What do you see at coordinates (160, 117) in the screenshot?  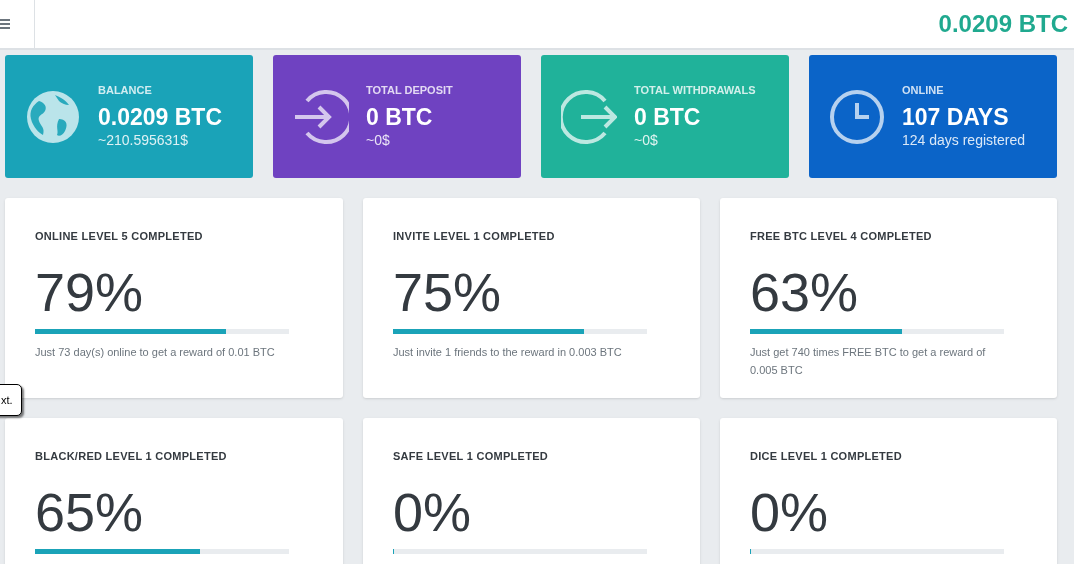 I see `stat-value: 0.0209 BTC` at bounding box center [160, 117].